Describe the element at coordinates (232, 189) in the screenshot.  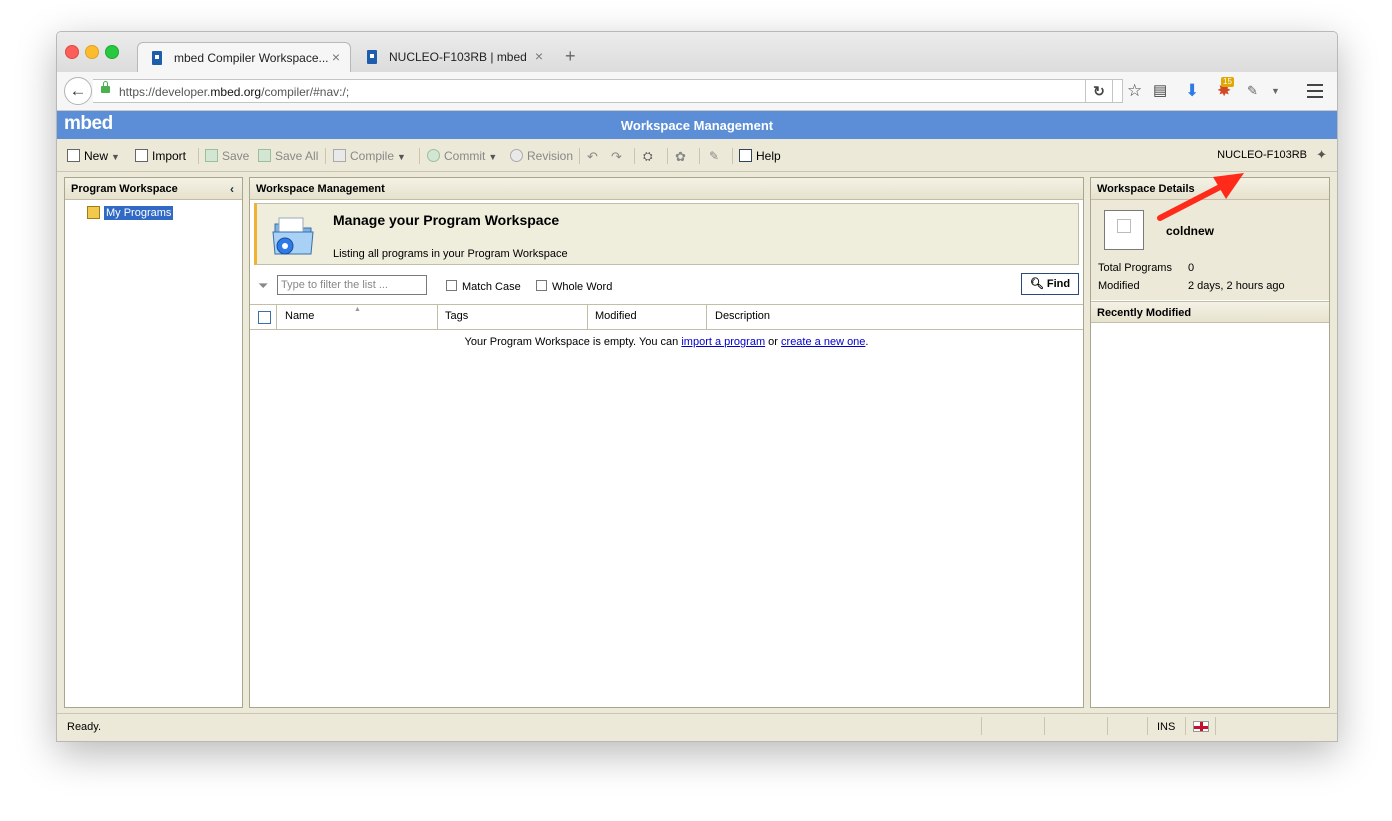
I see `collapse-panel-icon: ‹` at that location.